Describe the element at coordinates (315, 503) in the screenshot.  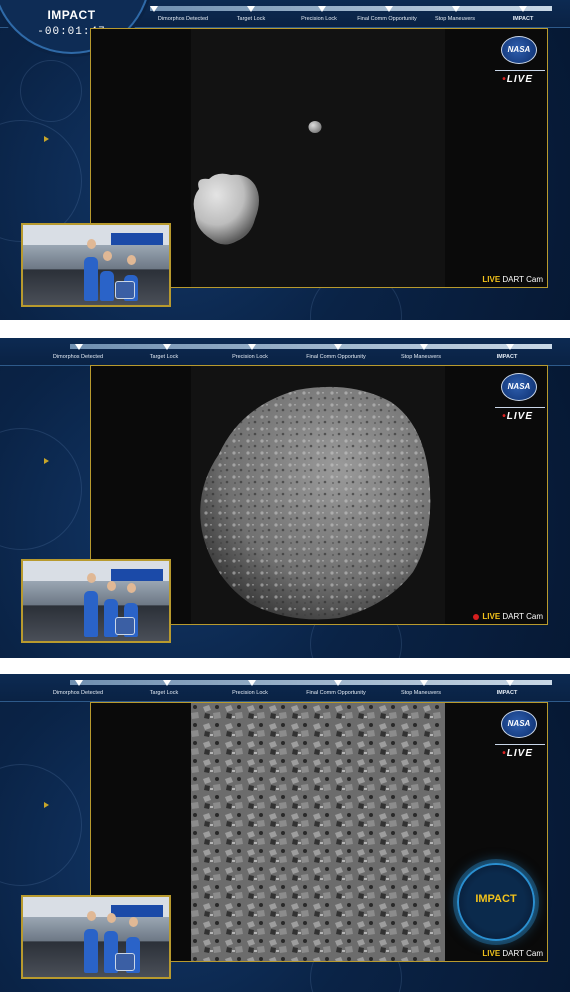
I see `dimorphos-asteroid-closeup` at that location.